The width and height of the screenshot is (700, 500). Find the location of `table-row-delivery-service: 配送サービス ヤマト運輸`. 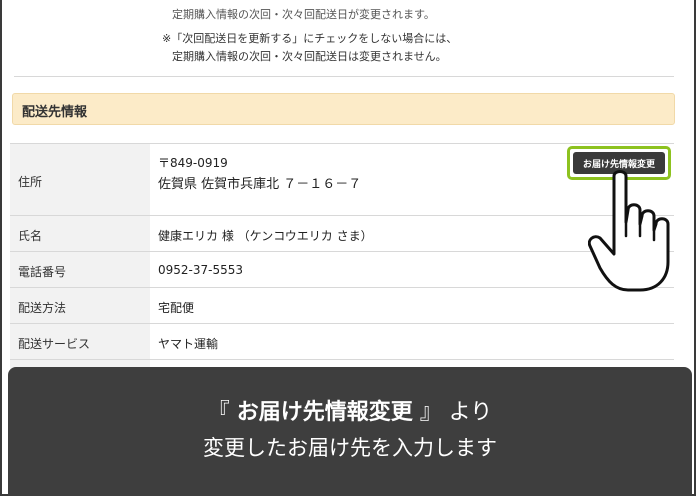

table-row-delivery-service: 配送サービス ヤマト運輸 is located at coordinates (342, 341).